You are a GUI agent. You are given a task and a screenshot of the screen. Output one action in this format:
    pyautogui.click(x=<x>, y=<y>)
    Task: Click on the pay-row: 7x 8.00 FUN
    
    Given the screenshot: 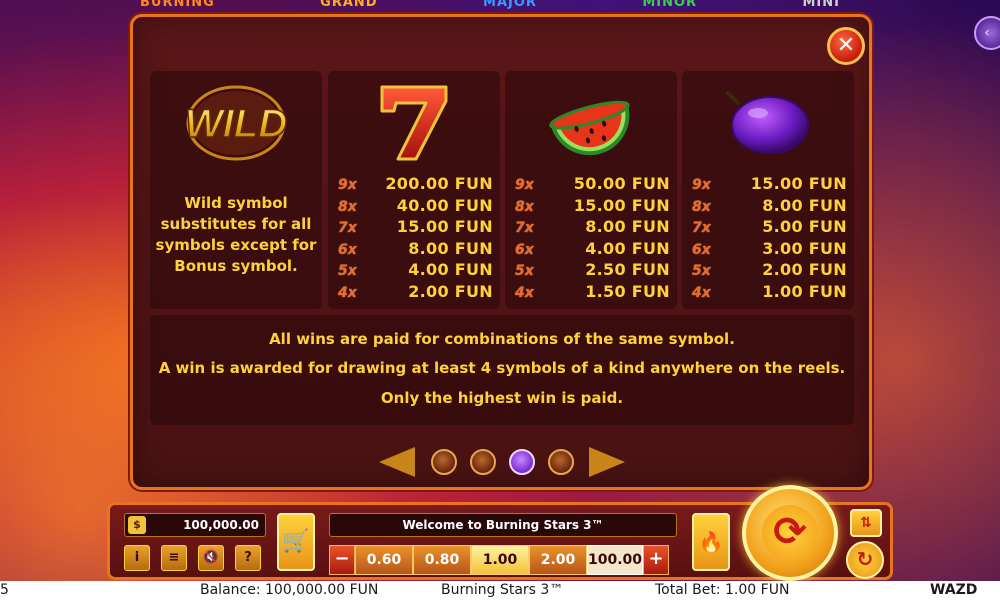 What is the action you would take?
    pyautogui.click(x=592, y=228)
    